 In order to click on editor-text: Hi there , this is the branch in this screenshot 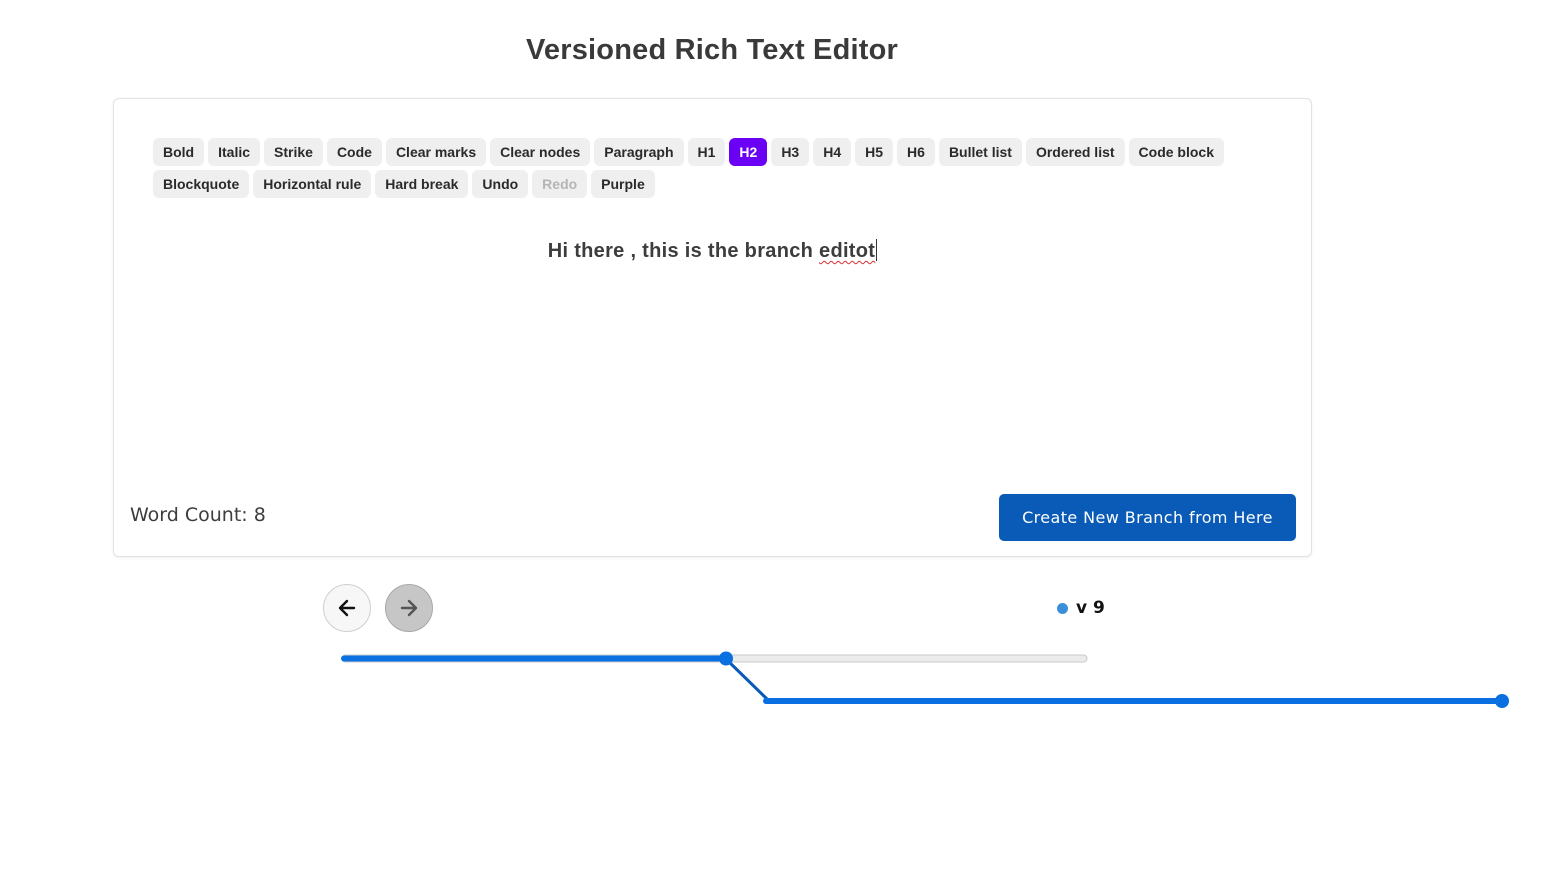, I will do `click(683, 251)`.